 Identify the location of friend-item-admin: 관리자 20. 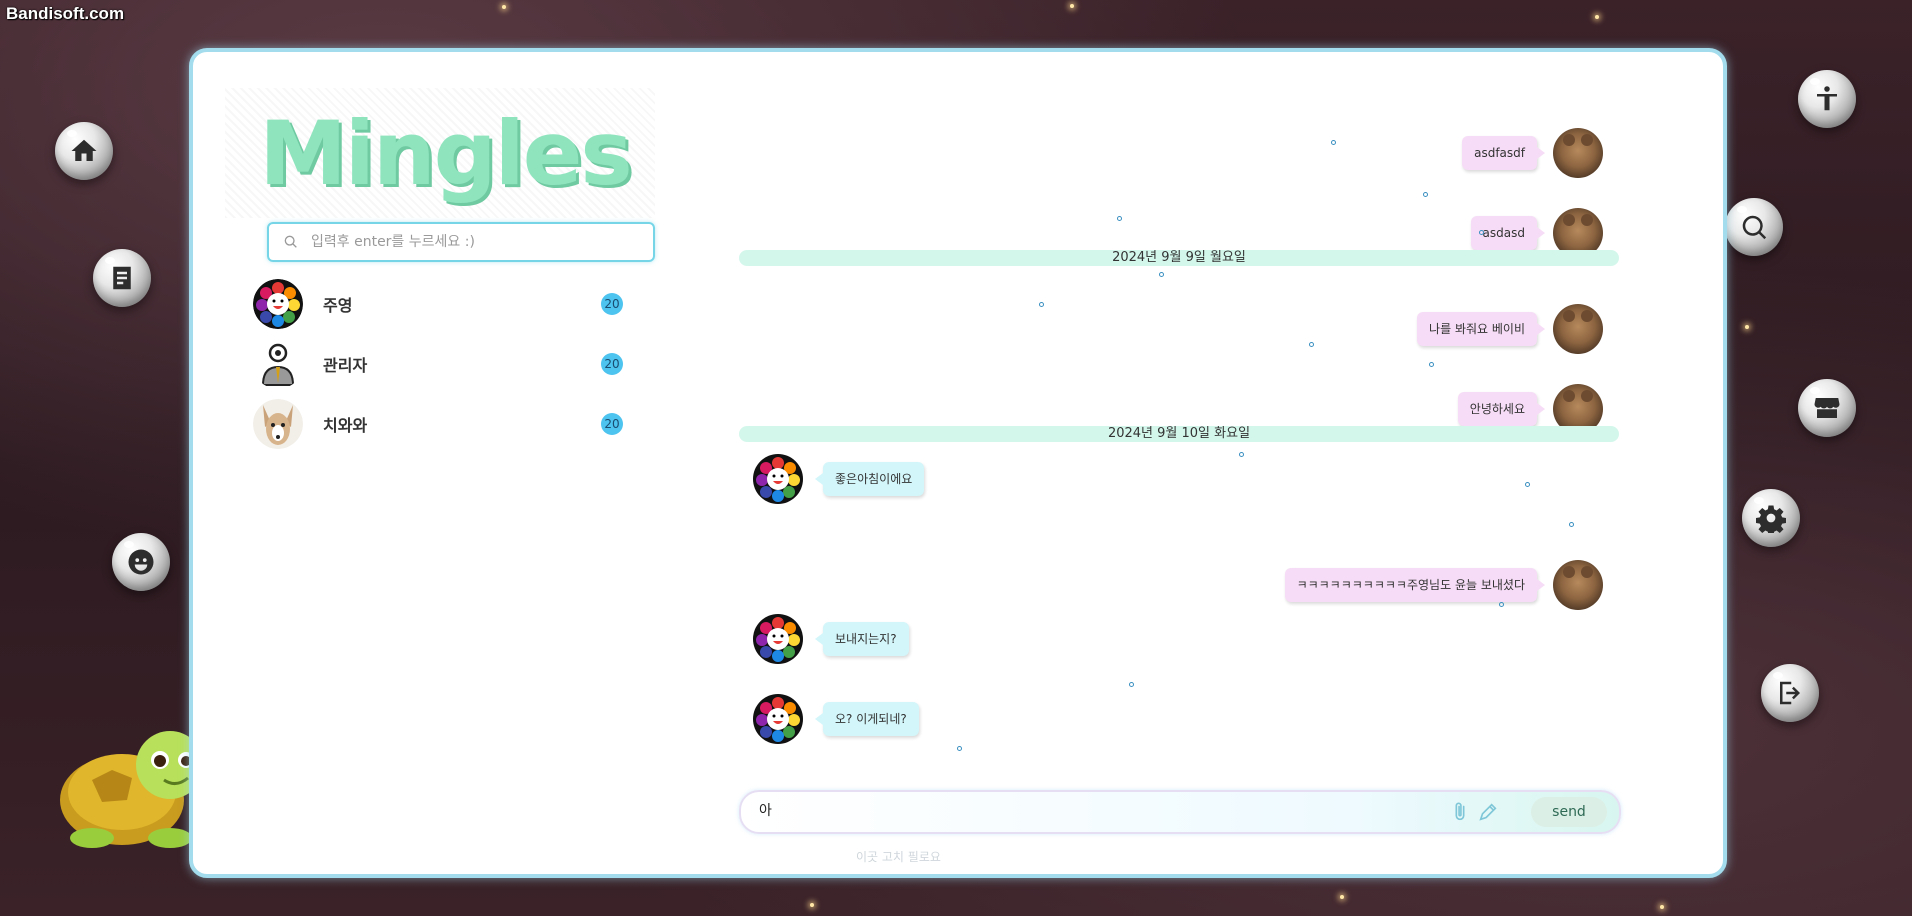
(438, 364).